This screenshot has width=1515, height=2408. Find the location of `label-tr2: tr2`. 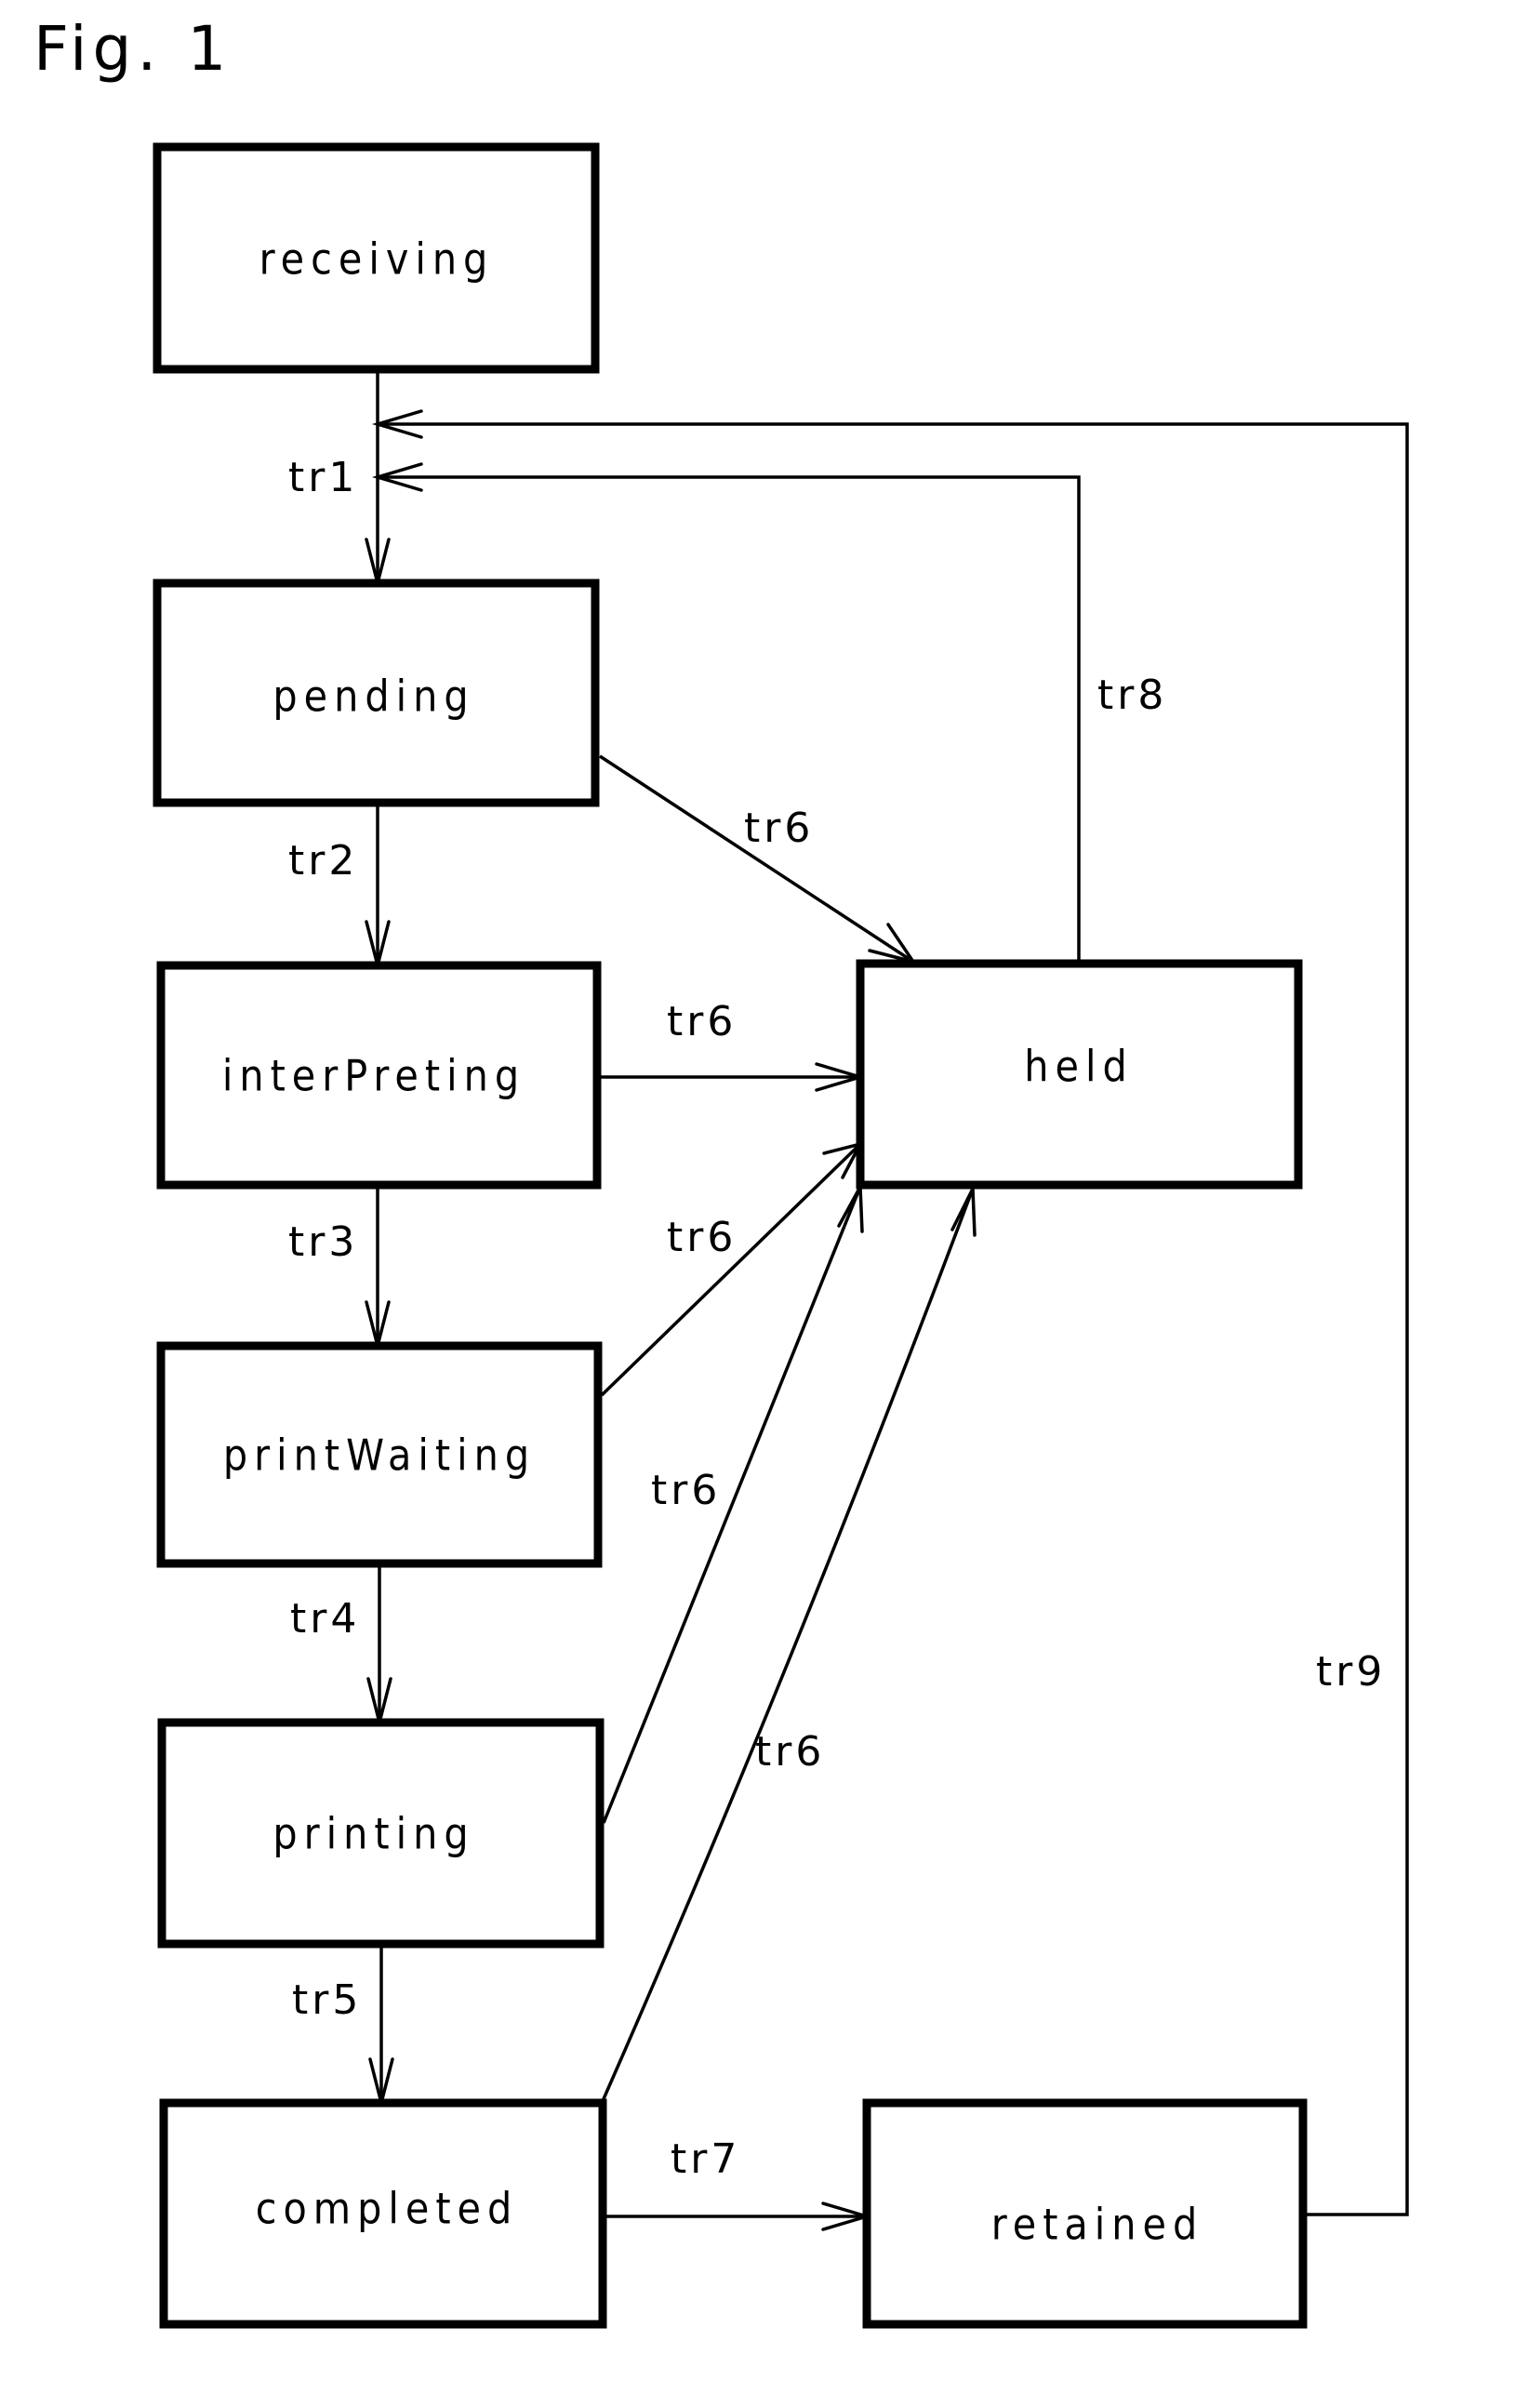

label-tr2: tr2 is located at coordinates (323, 861).